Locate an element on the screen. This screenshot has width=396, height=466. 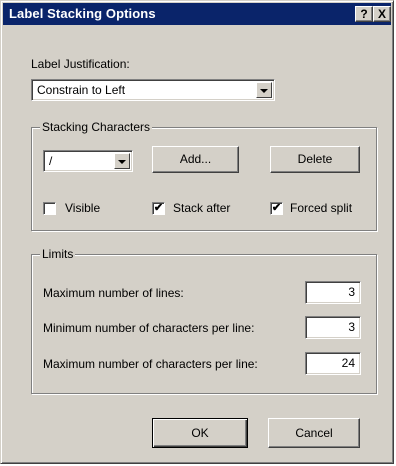
stacking-char-dropdown-button is located at coordinates (122, 161).